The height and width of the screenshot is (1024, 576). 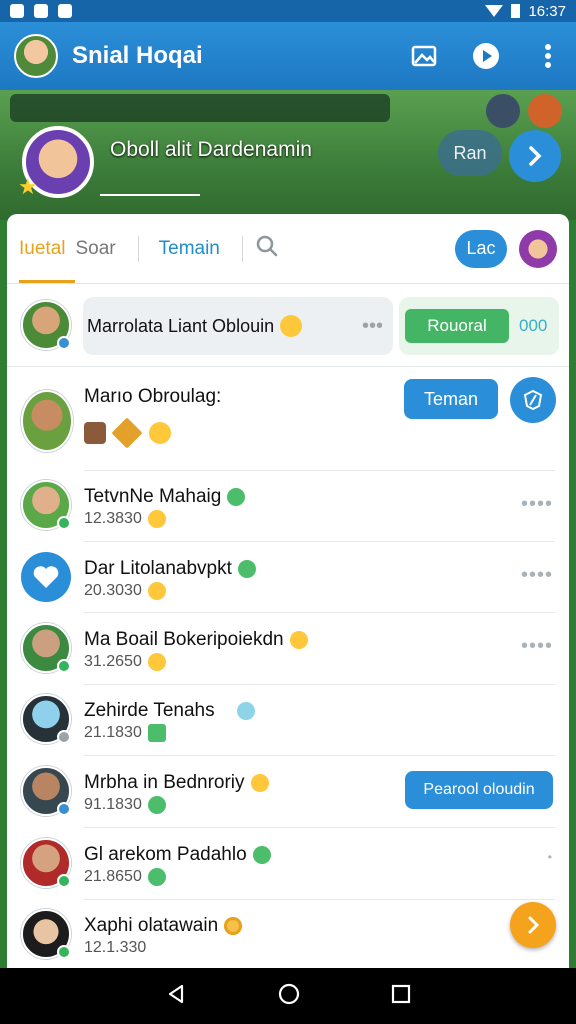 I want to click on pinned-action-count: 000, so click(x=533, y=325).